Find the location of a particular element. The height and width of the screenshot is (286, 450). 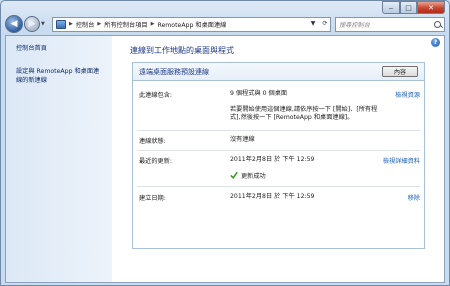

address-bar: ▶ 控制台 ▶ 所有控制台項目 ▶ RemoteApp 和桌面連線 ▼ ⟳ is located at coordinates (191, 24).